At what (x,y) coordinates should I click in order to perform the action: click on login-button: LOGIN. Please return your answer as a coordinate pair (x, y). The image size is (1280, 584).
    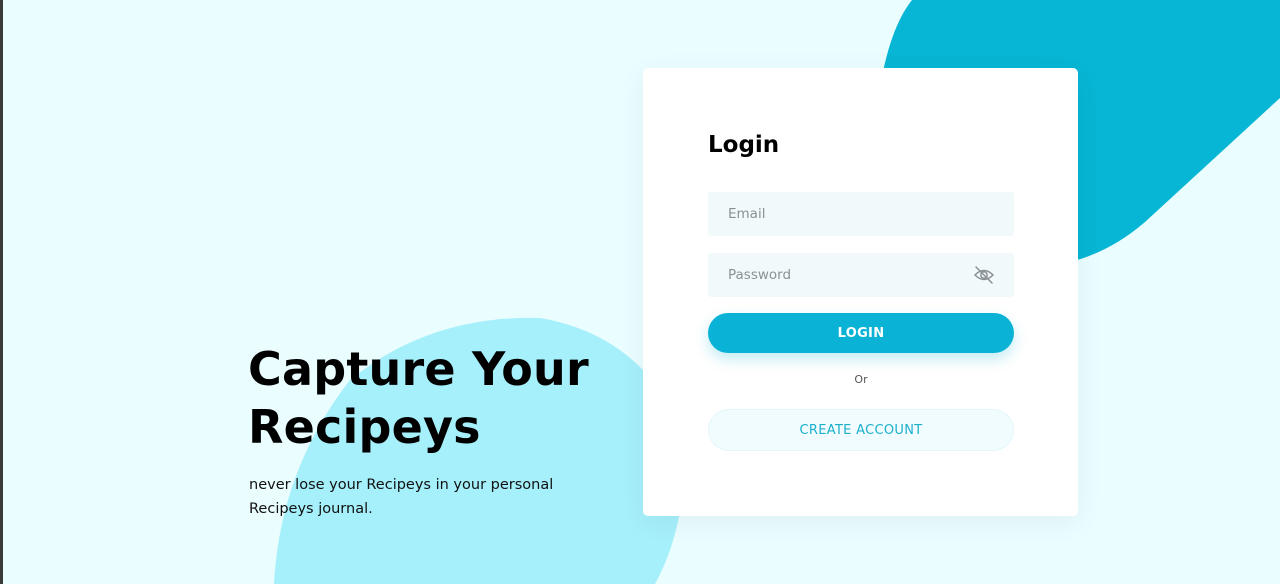
    Looking at the image, I should click on (861, 333).